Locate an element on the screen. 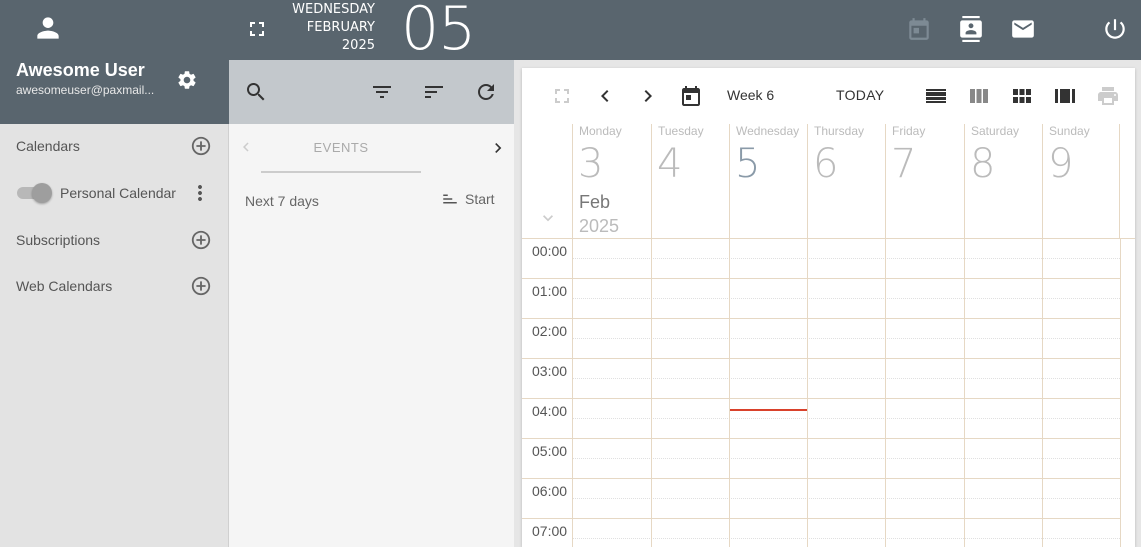 The height and width of the screenshot is (547, 1141). sort-lines-icon is located at coordinates (450, 199).